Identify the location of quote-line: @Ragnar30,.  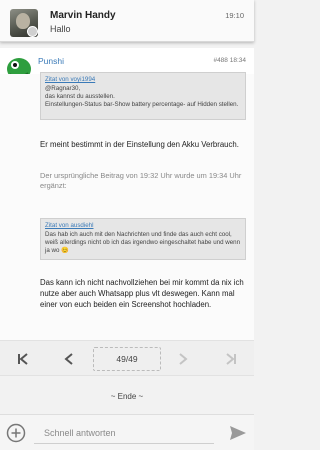
(63, 88).